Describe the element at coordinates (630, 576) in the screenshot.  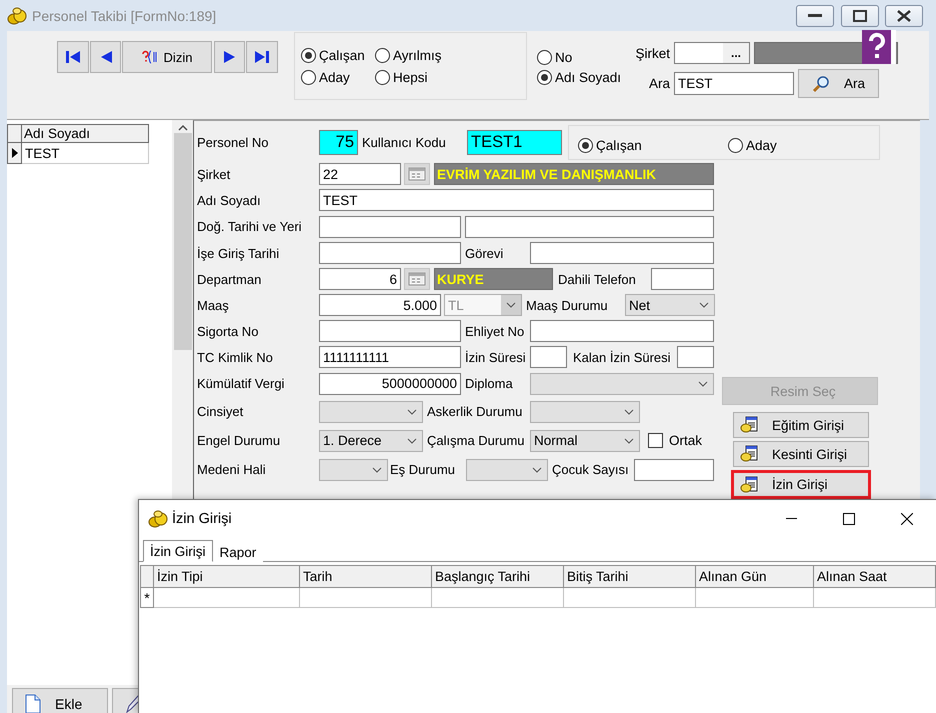
I see `column-header: Bitiş Tarihi` at that location.